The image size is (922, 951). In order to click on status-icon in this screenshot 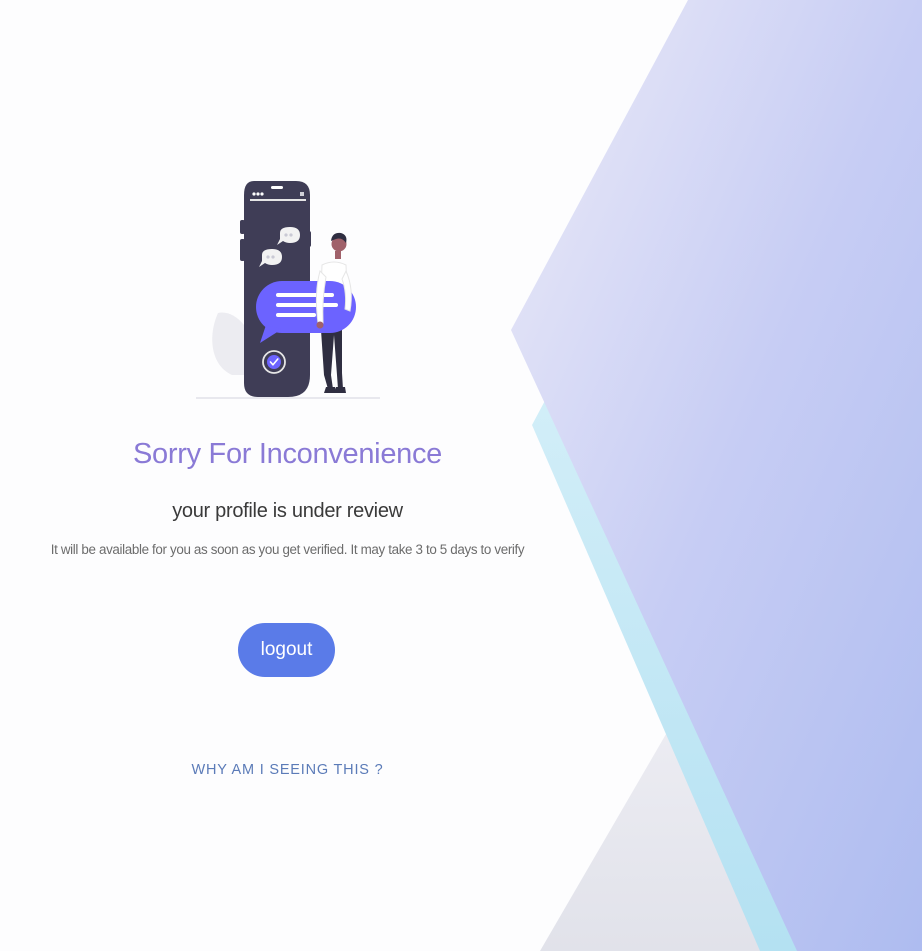, I will do `click(302, 194)`.